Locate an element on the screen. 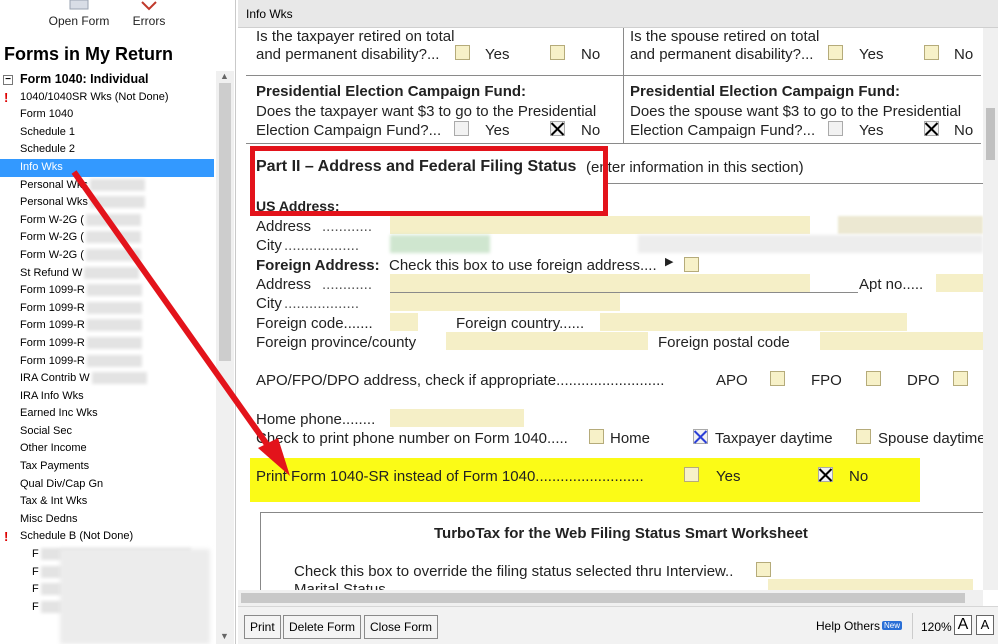 Image resolution: width=998 pixels, height=644 pixels. print-1040sr-no-checkbox is located at coordinates (825, 474).